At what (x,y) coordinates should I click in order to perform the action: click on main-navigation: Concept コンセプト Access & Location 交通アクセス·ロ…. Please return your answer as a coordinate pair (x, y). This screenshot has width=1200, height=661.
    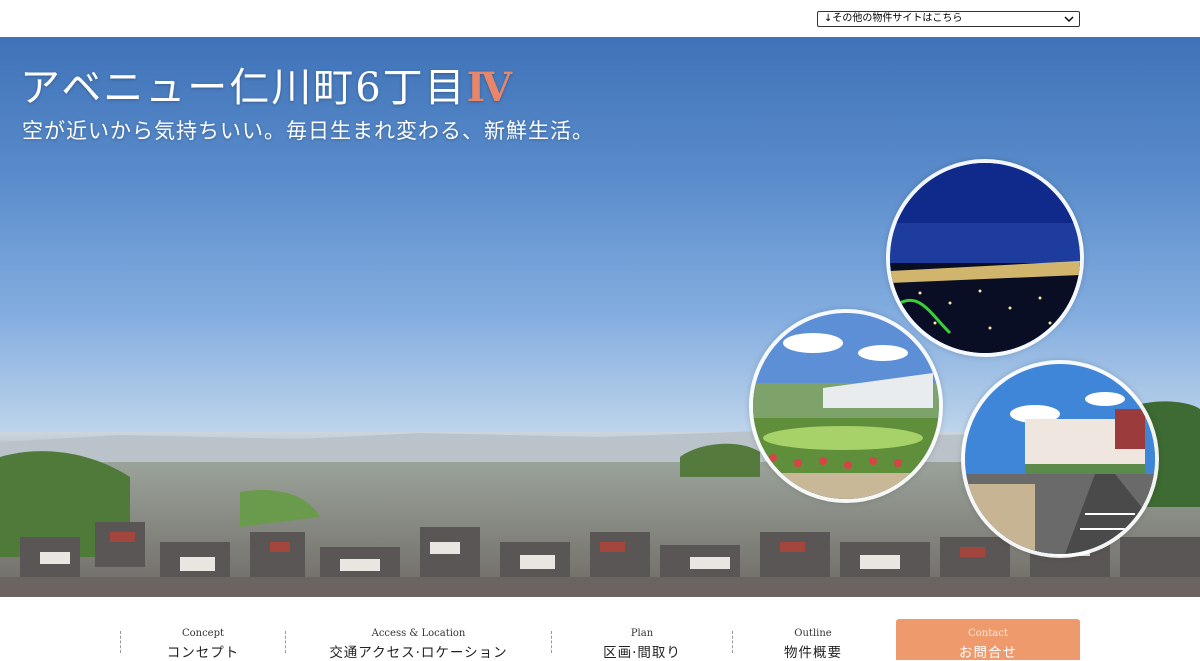
    Looking at the image, I should click on (600, 629).